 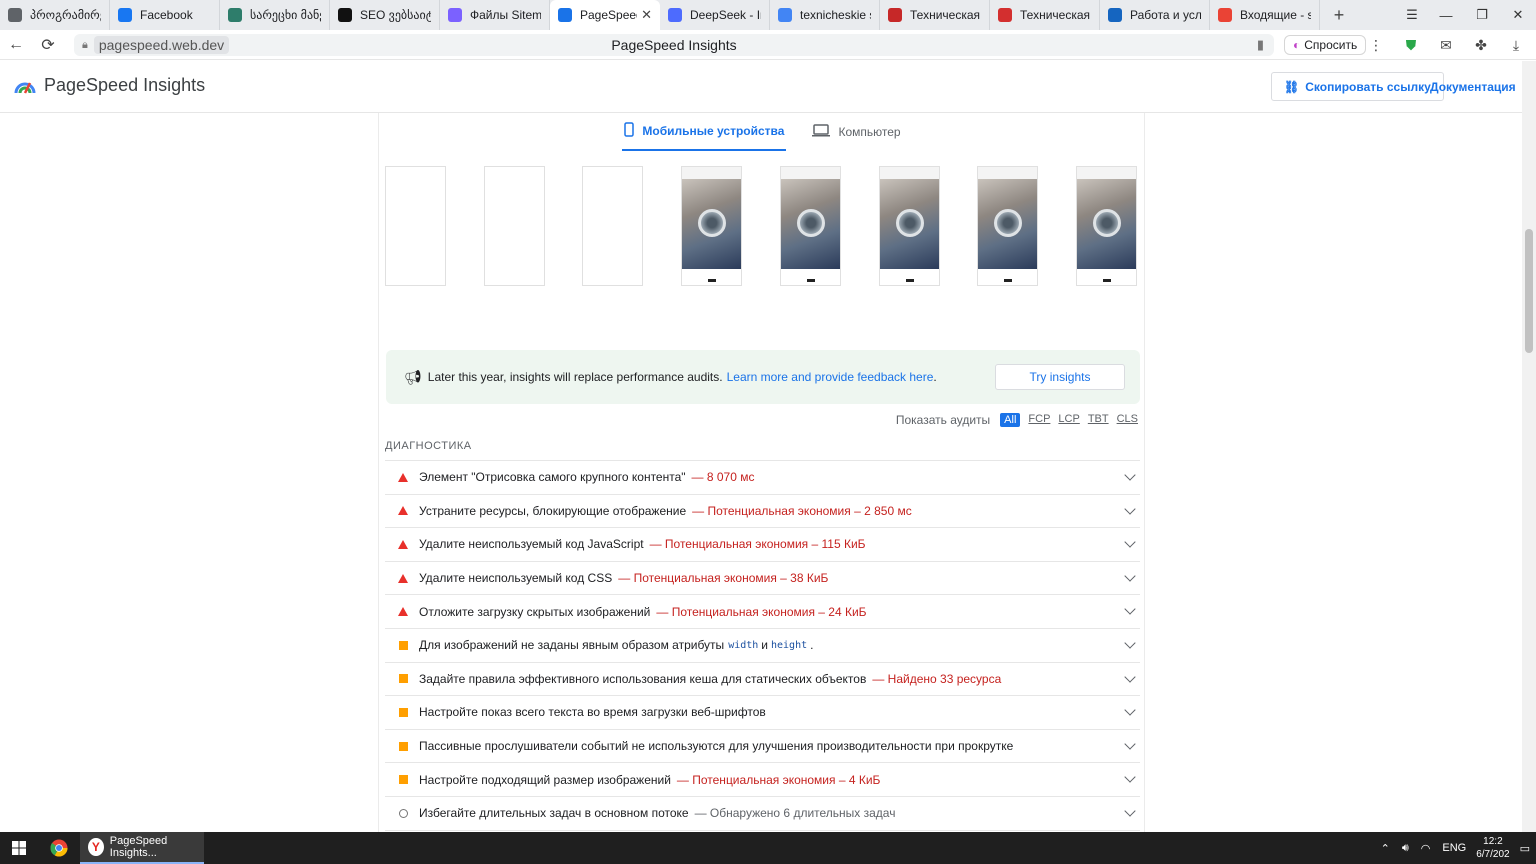 I want to click on browser-tab: Файлы Sitemap, so click(x=495, y=15).